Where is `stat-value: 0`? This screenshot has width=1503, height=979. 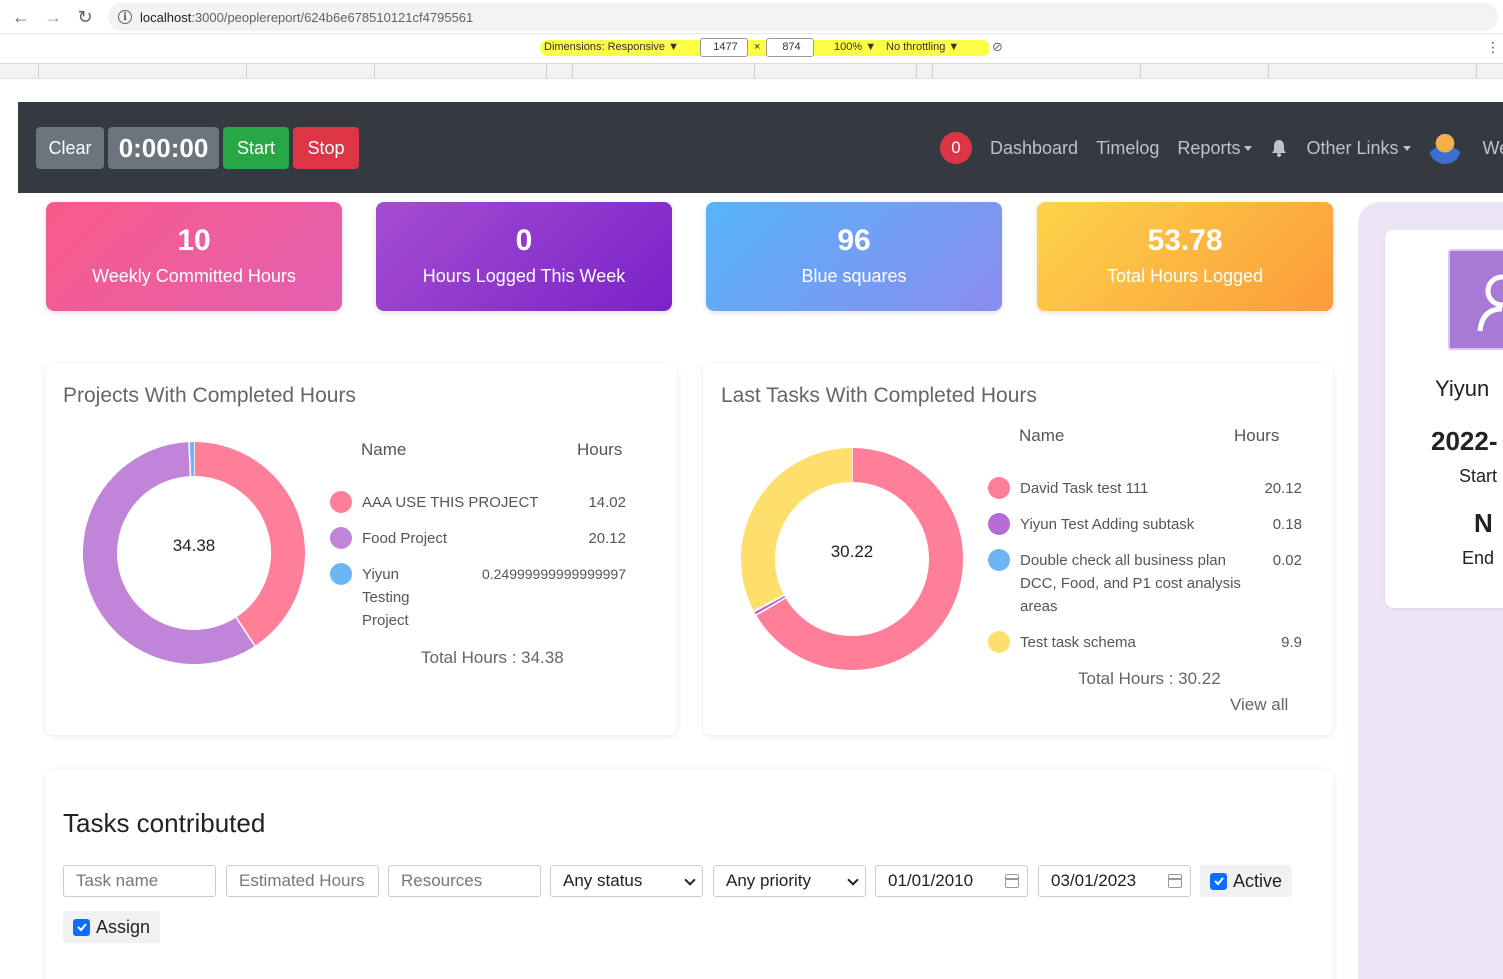 stat-value: 0 is located at coordinates (524, 240).